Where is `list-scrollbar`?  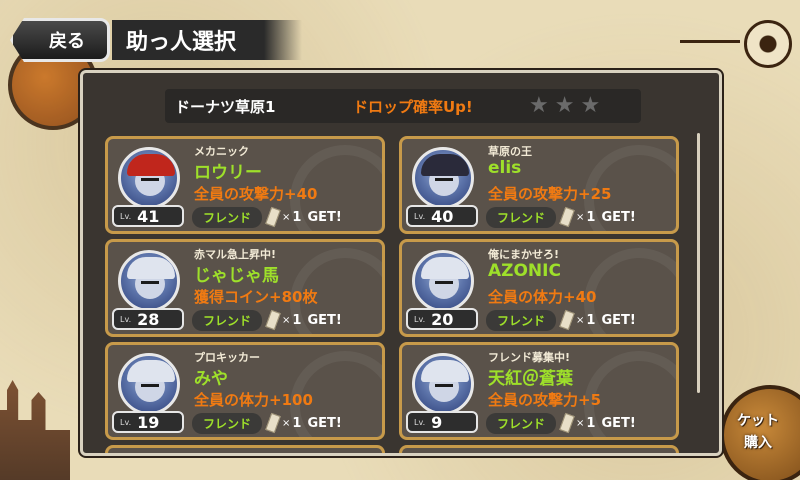 list-scrollbar is located at coordinates (698, 263).